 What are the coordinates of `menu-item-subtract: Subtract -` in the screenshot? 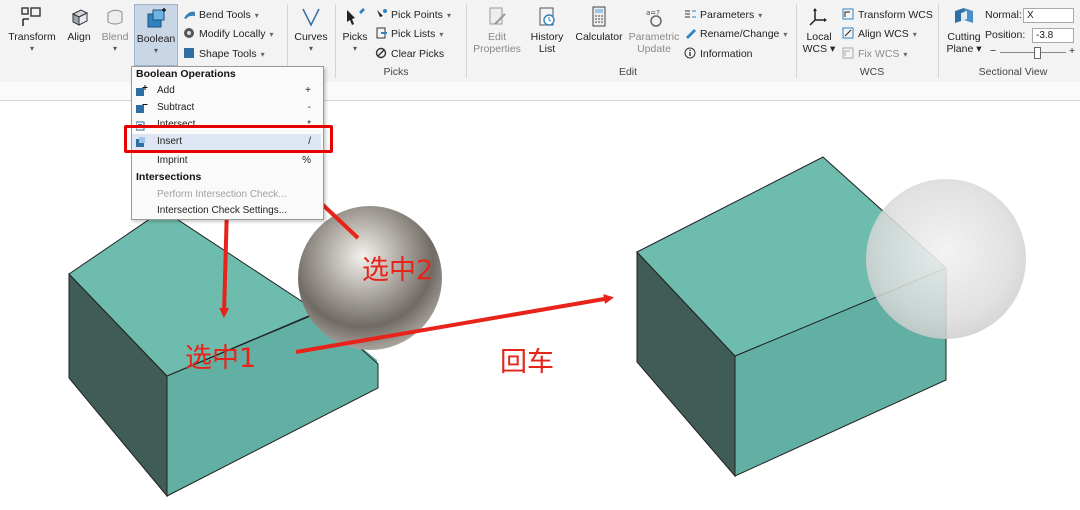 It's located at (226, 108).